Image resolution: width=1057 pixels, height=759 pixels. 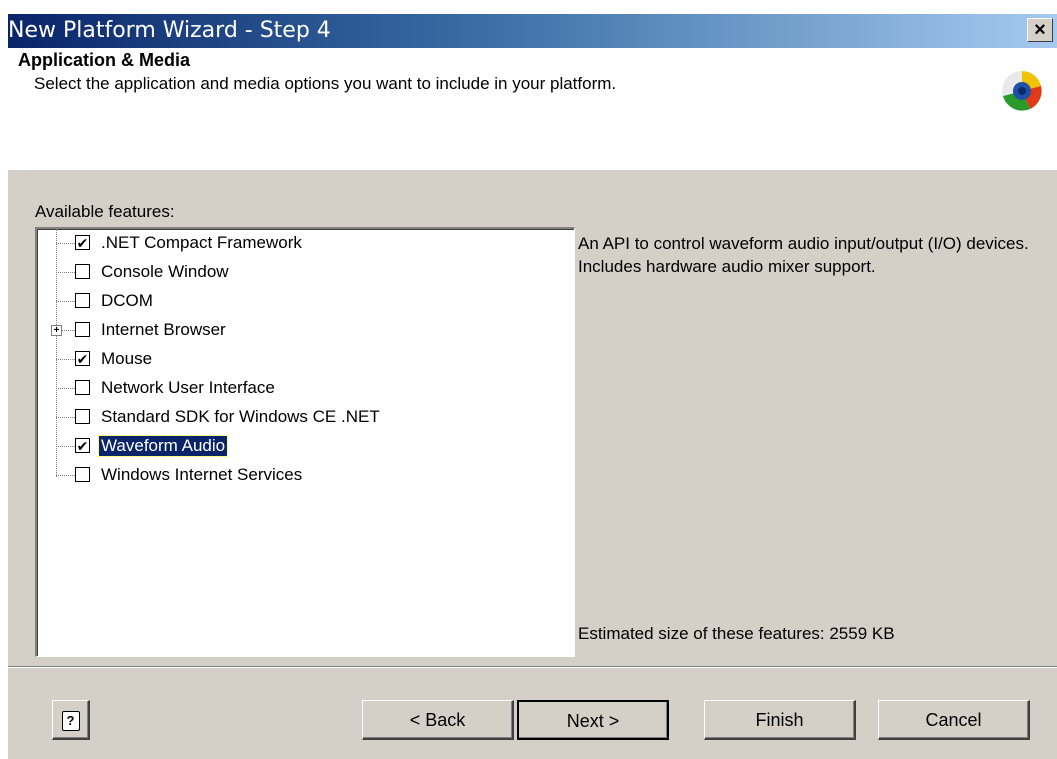 I want to click on help-button: ?, so click(x=71, y=720).